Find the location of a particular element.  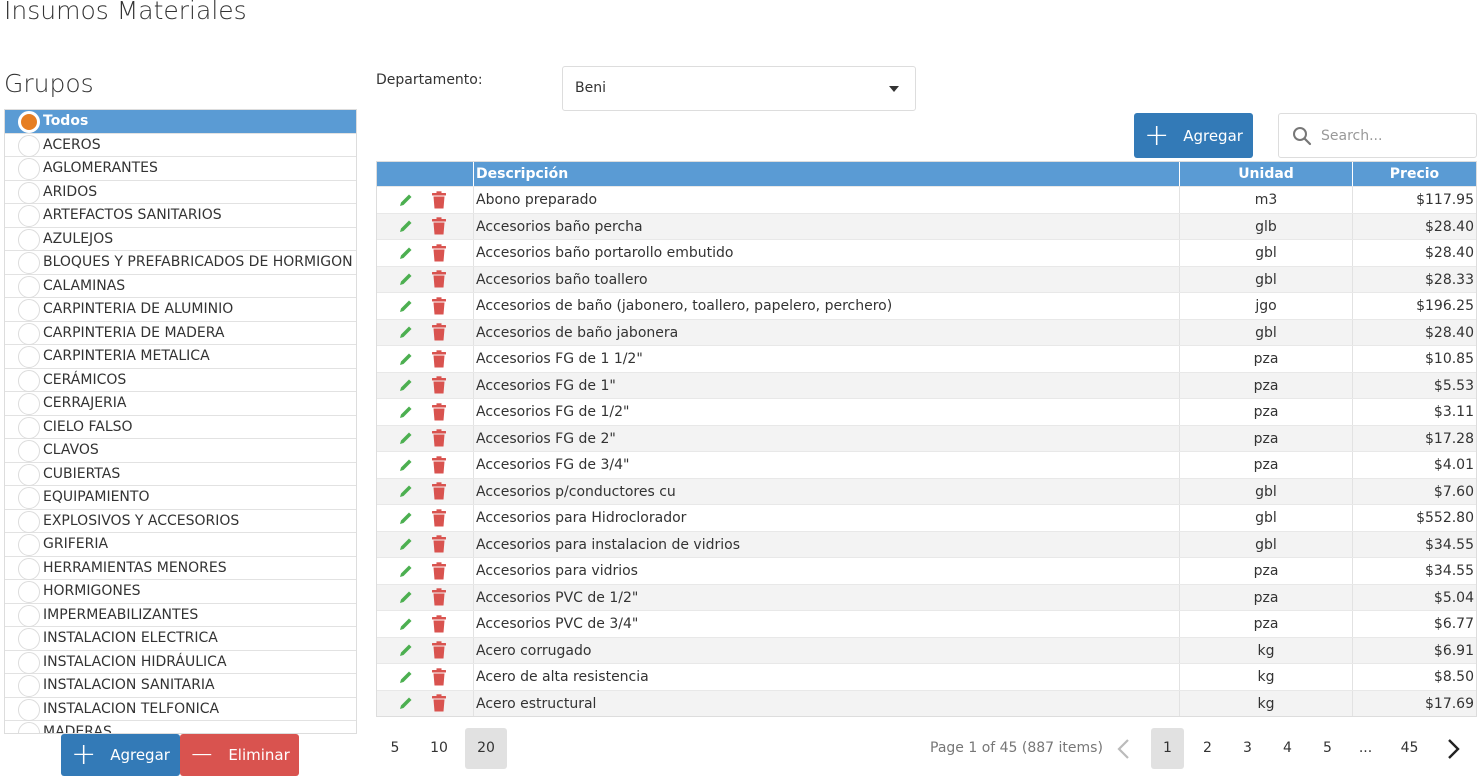

delete-group-button: − Eliminar is located at coordinates (239, 755).